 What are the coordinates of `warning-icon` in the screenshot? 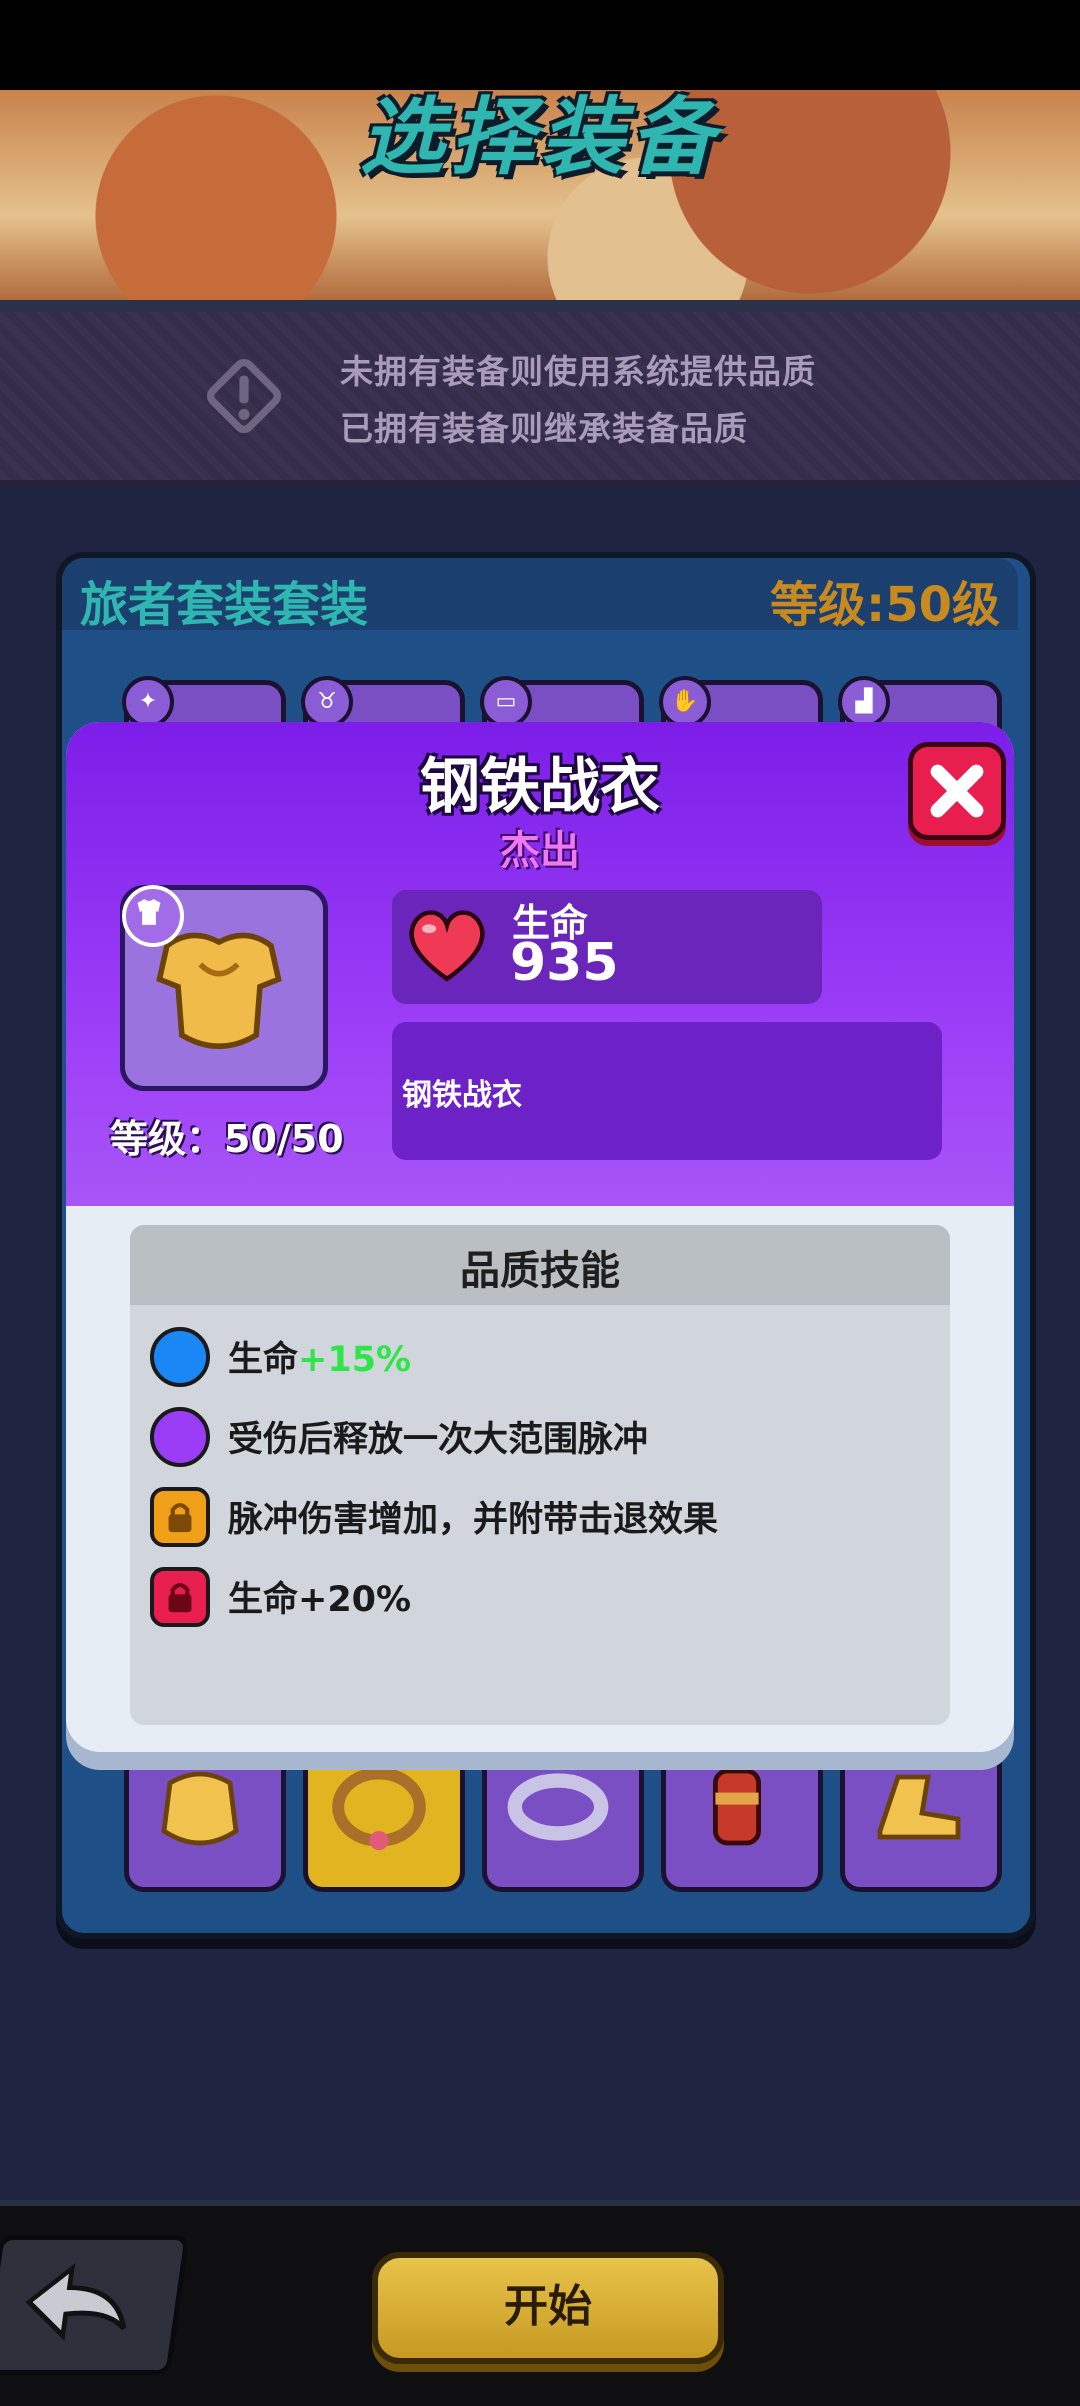 It's located at (244, 396).